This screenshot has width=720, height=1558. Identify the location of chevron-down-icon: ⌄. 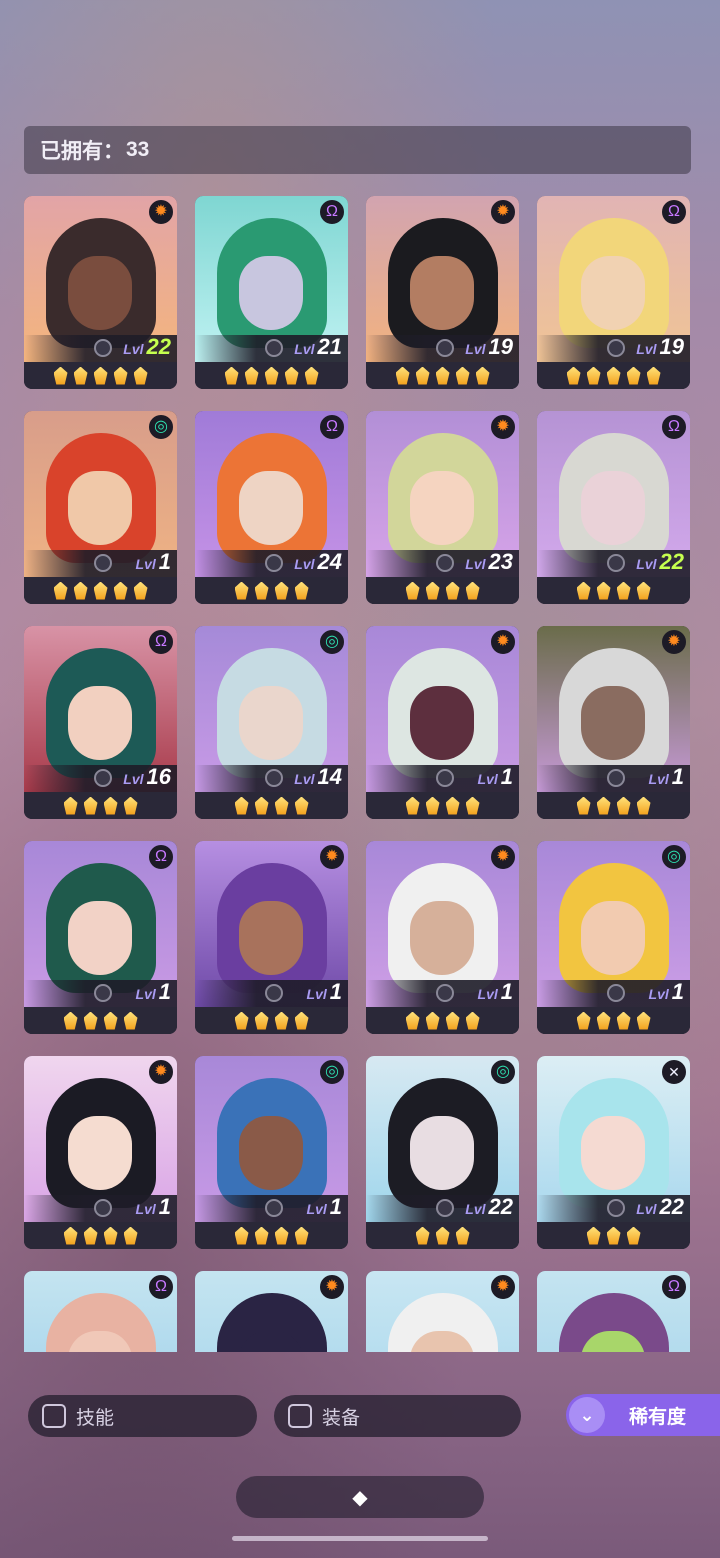
(587, 1415).